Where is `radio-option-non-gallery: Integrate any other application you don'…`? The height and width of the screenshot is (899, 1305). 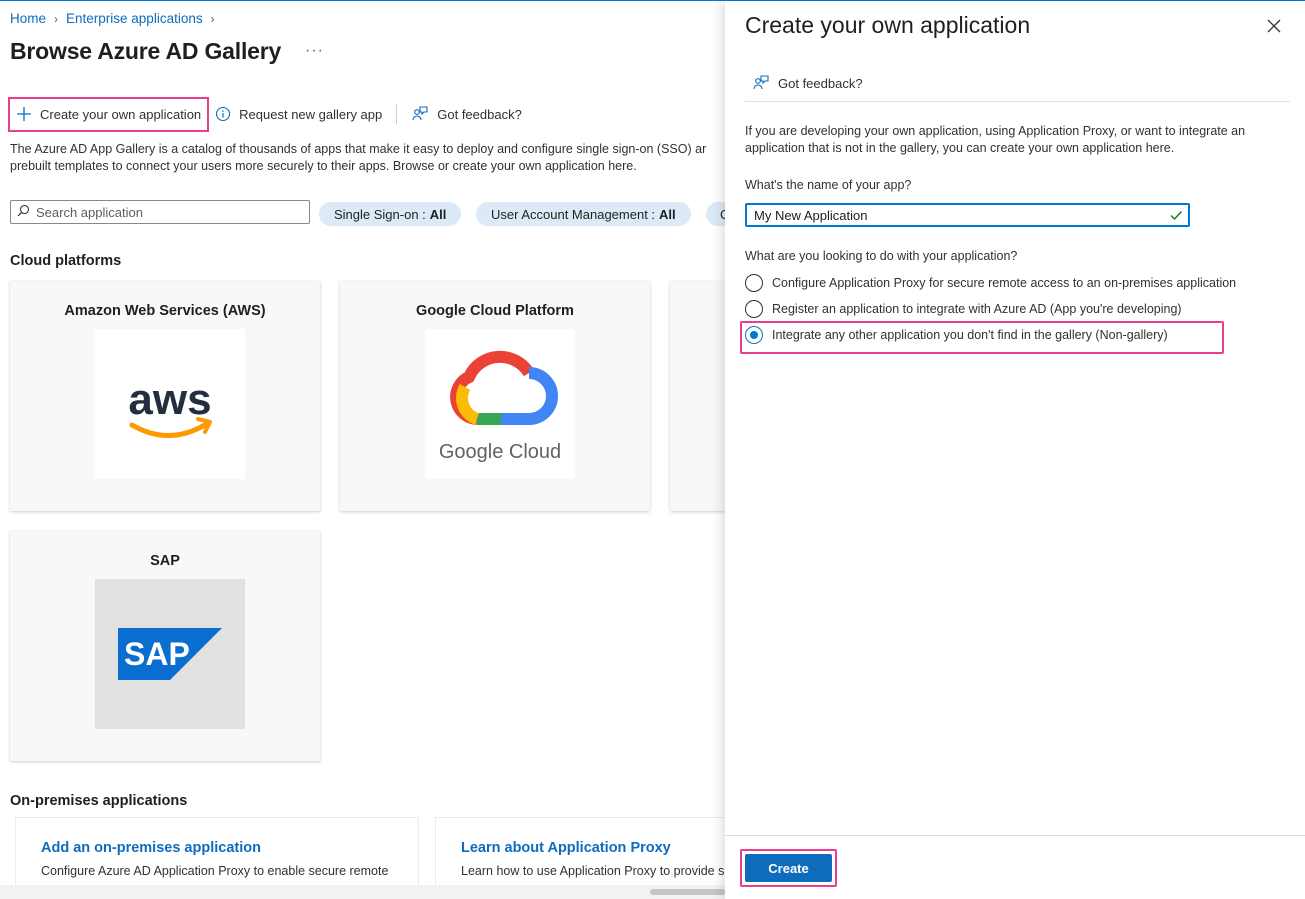 radio-option-non-gallery: Integrate any other application you don'… is located at coordinates (956, 335).